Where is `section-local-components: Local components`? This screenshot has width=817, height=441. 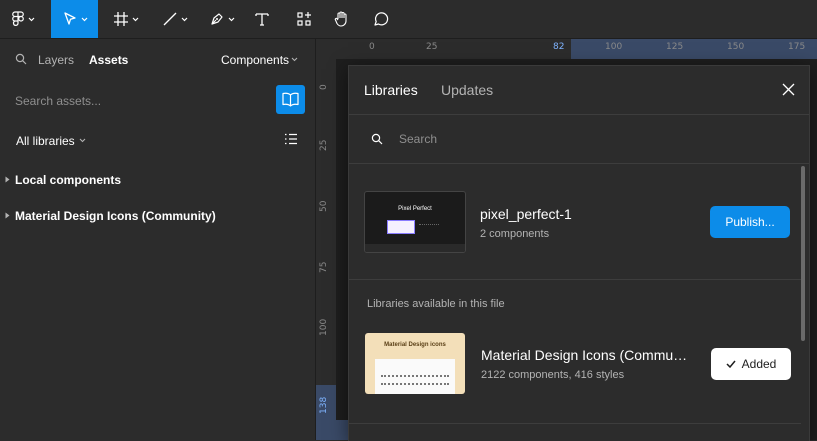
section-local-components: Local components is located at coordinates (68, 180).